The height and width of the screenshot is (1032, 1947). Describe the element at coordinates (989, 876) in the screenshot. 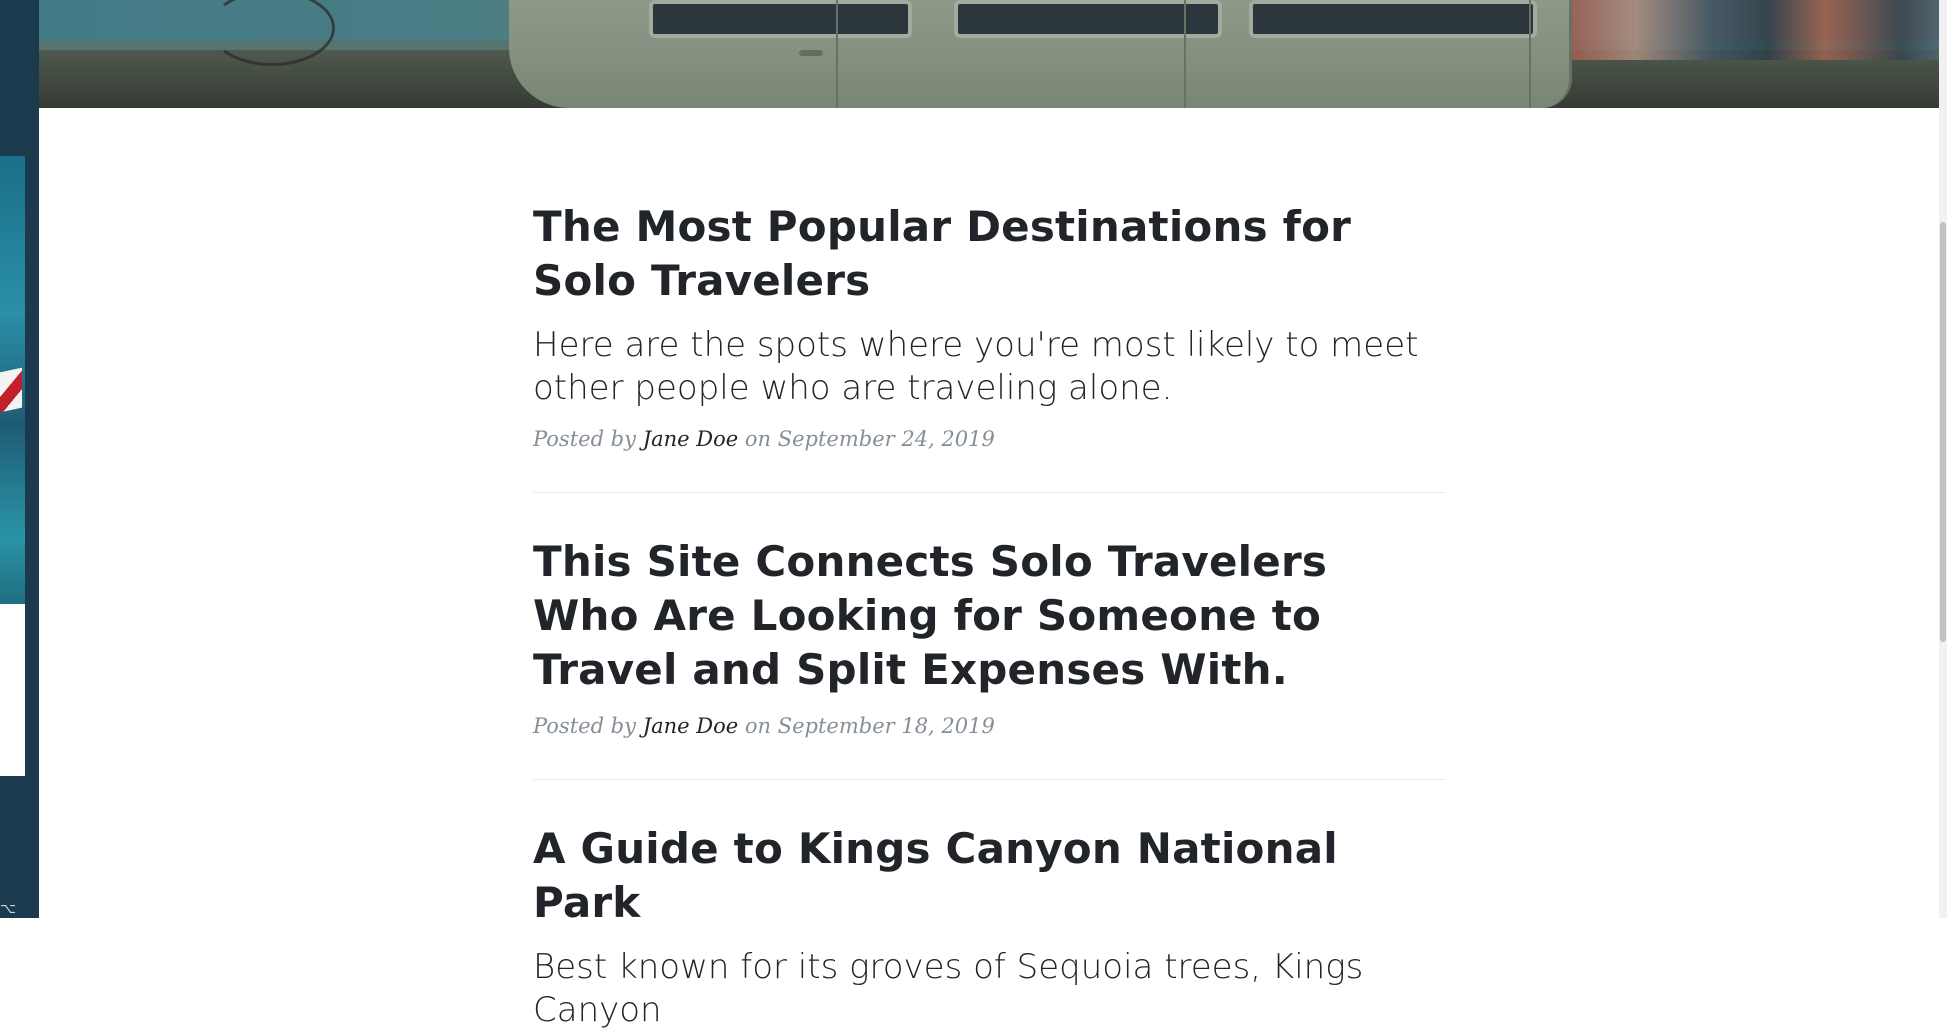

I see `post-title: A Guide to Kings Canyon National Park` at that location.